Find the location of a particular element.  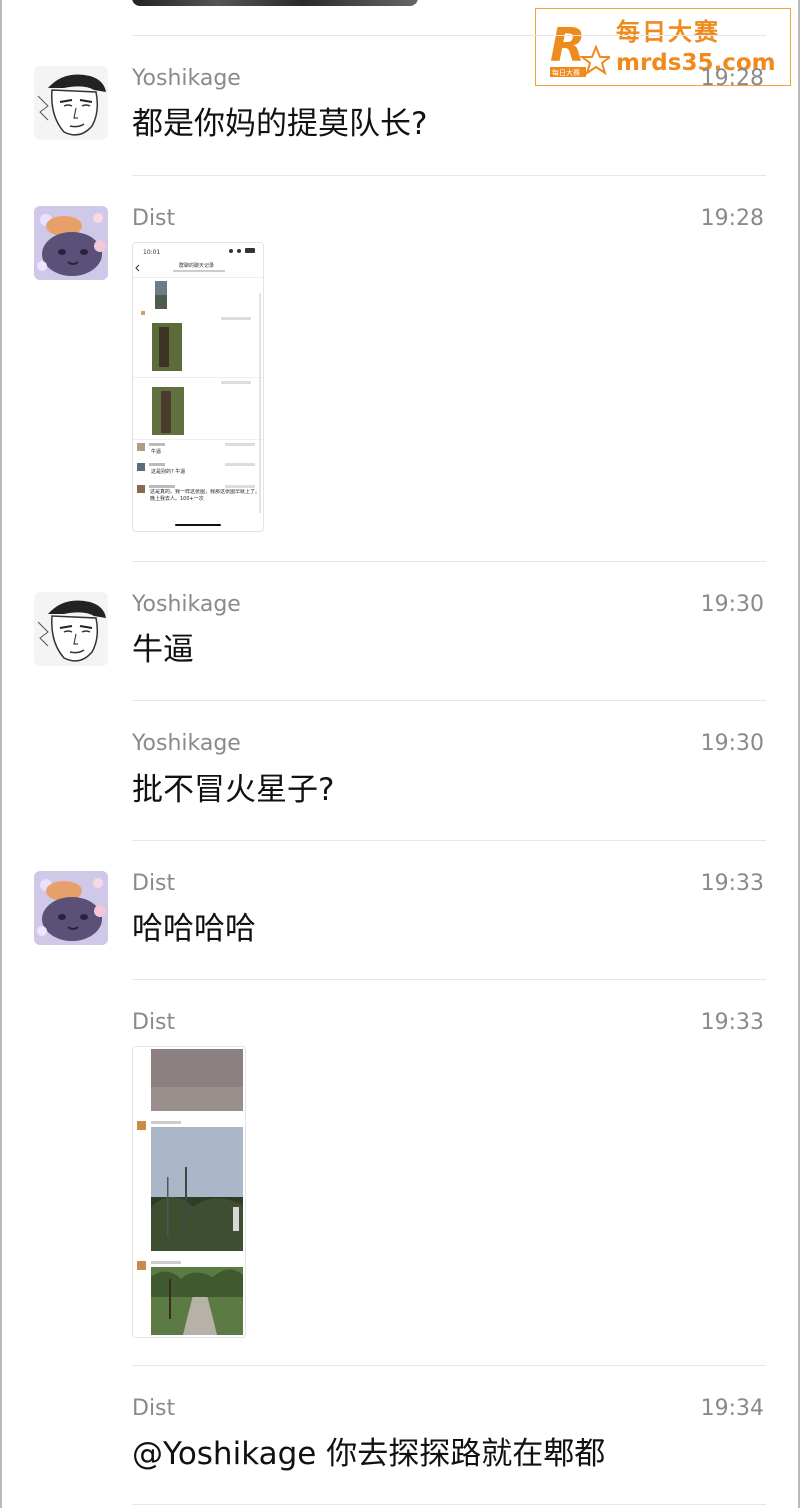

screenshot-row2: 这是别的? 牛逼 is located at coordinates (168, 471).